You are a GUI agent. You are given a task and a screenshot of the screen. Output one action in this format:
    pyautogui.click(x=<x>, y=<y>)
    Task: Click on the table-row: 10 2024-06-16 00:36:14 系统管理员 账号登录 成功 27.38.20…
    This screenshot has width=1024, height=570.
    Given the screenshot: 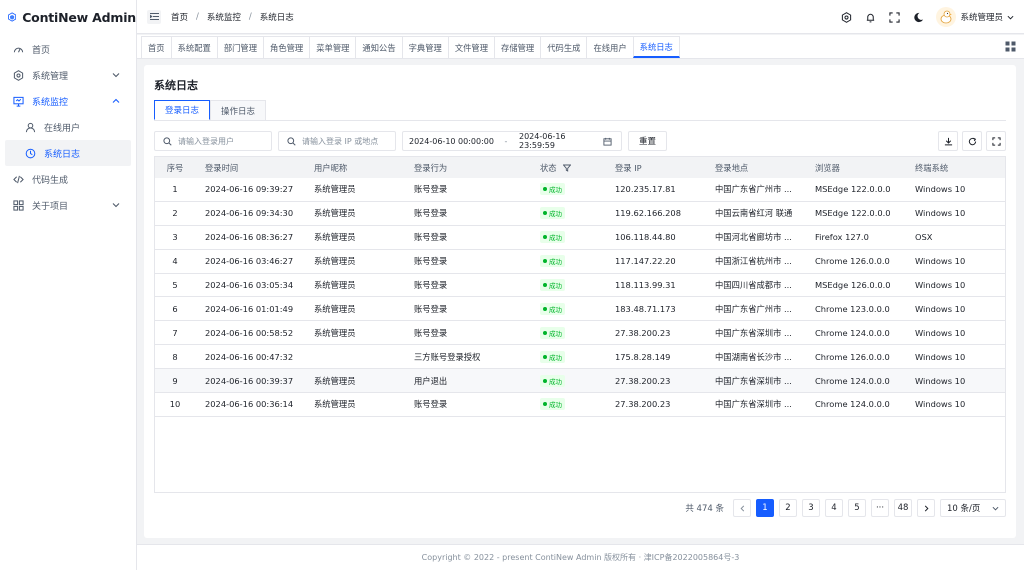 What is the action you would take?
    pyautogui.click(x=580, y=405)
    